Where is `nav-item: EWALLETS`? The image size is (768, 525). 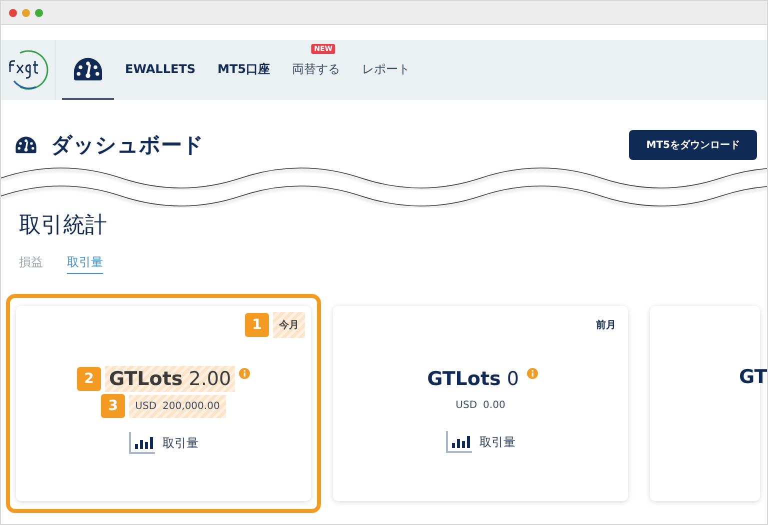 nav-item: EWALLETS is located at coordinates (160, 70).